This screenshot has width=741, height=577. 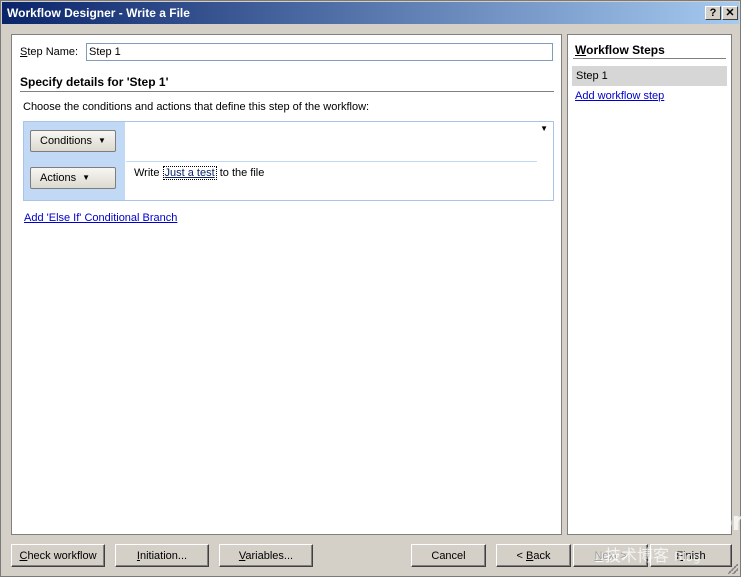 I want to click on action-prefix: Write, so click(x=147, y=173).